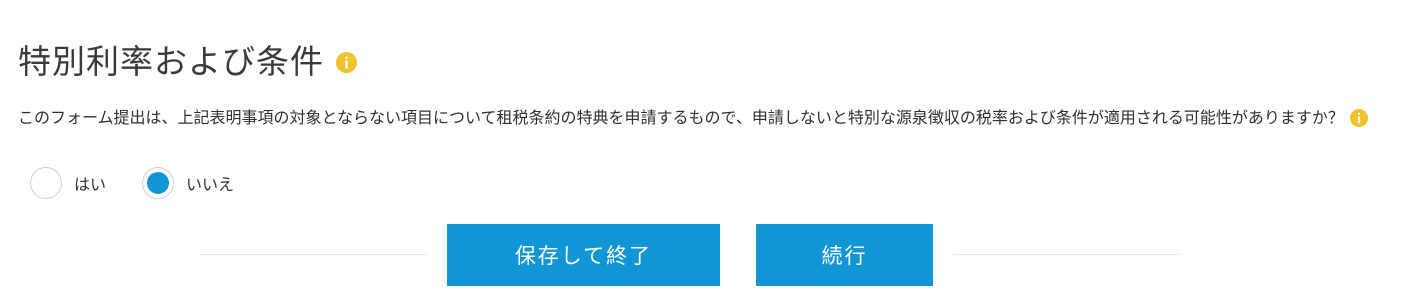 The width and height of the screenshot is (1412, 306). Describe the element at coordinates (210, 184) in the screenshot. I see `radio-no-label: いいえ` at that location.